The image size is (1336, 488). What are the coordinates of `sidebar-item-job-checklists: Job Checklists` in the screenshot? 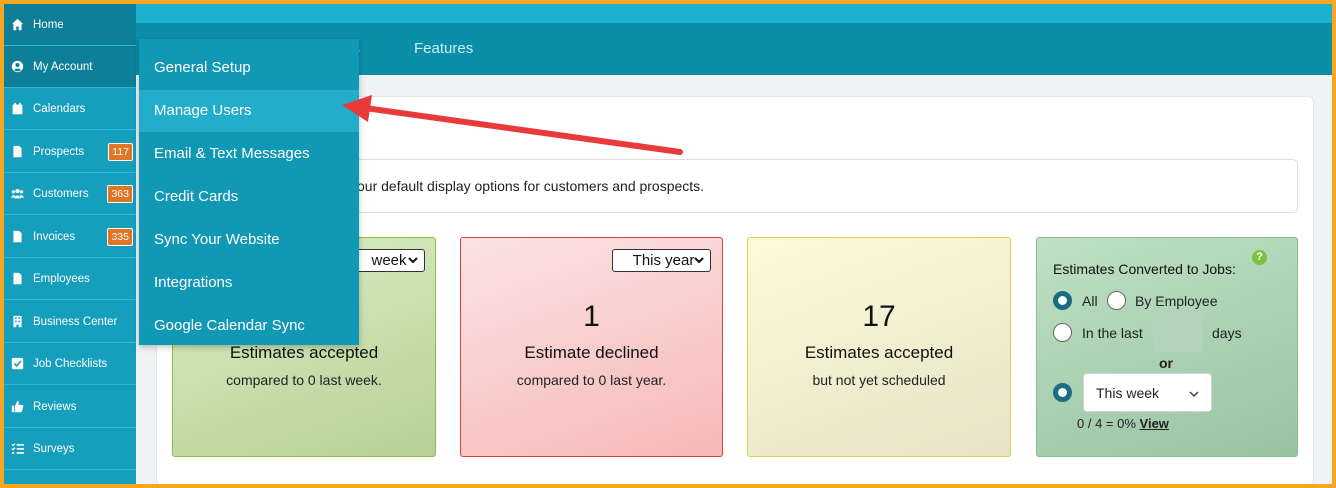 It's located at (70, 364).